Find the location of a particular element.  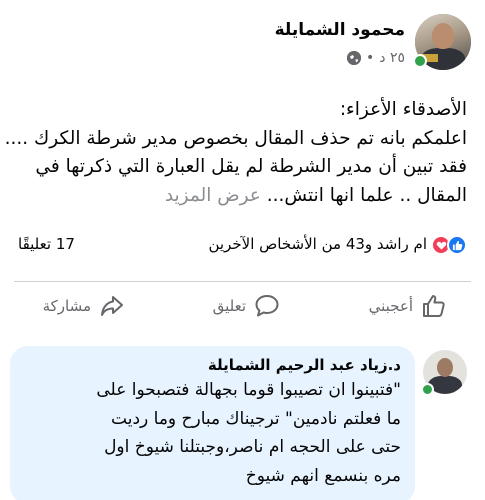

like-label: أعجبني is located at coordinates (390, 306).